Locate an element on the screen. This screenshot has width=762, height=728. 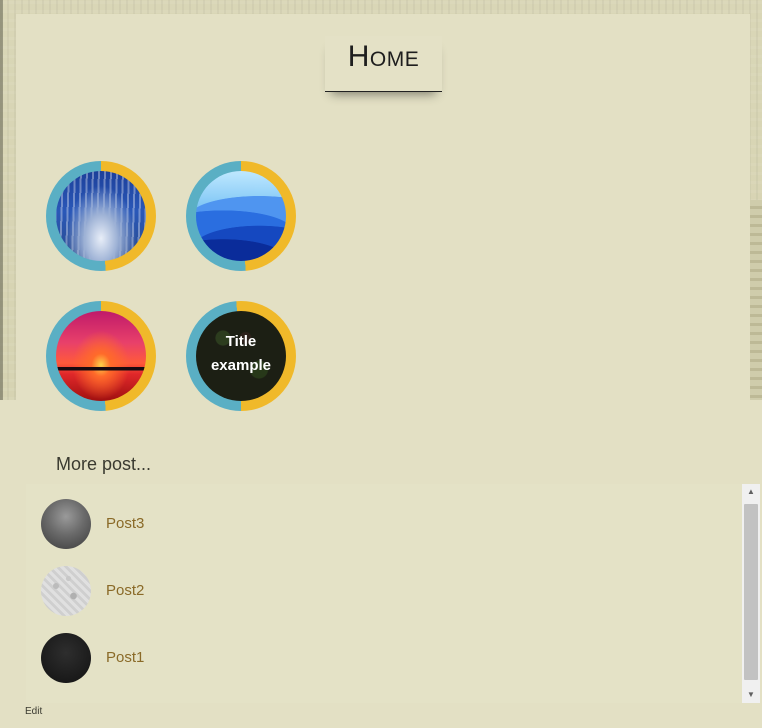
background-edge is located at coordinates (1, 200).